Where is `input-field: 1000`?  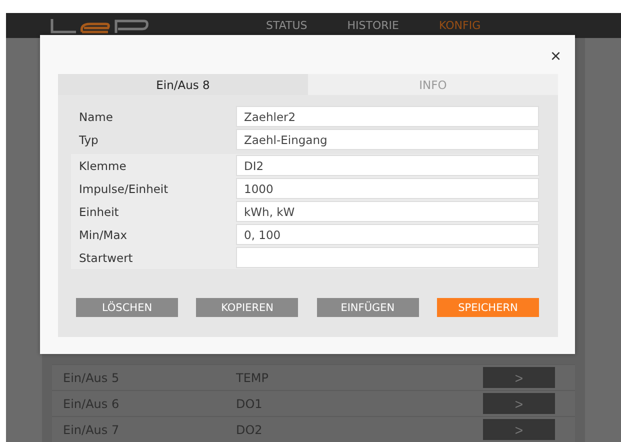
input-field: 1000 is located at coordinates (387, 188).